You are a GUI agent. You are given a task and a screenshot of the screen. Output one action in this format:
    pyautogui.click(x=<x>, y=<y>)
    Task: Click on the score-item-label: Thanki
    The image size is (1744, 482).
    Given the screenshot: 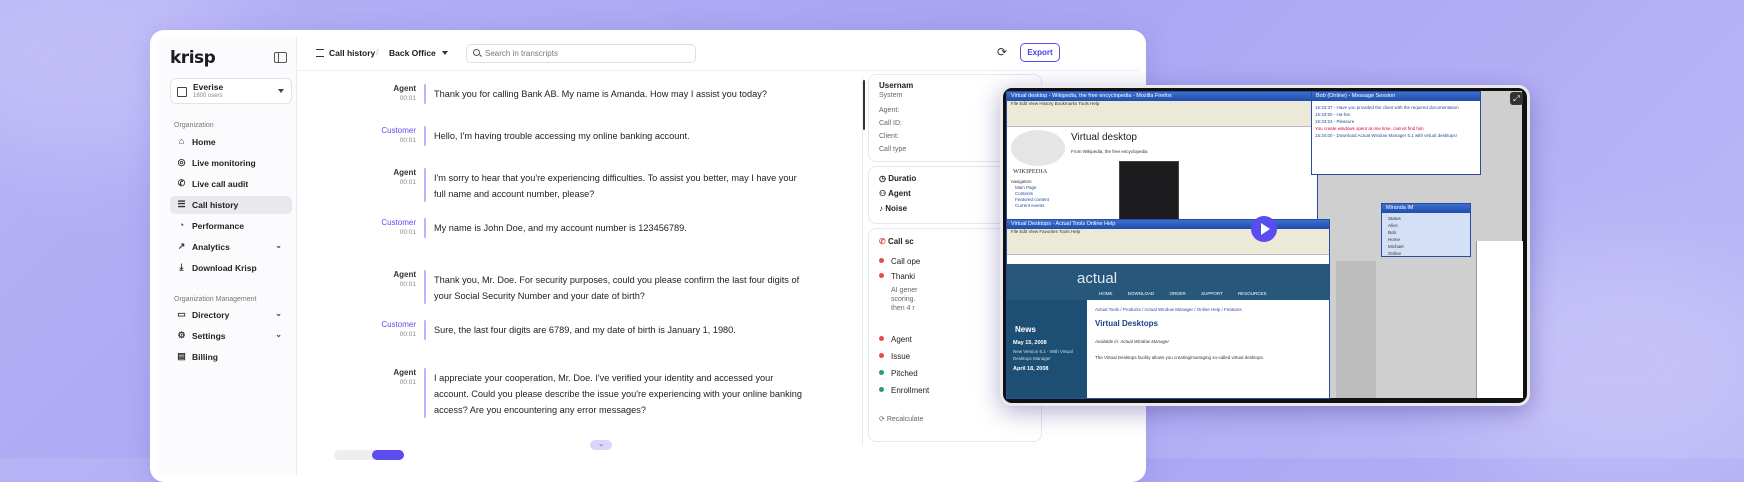 What is the action you would take?
    pyautogui.click(x=903, y=276)
    